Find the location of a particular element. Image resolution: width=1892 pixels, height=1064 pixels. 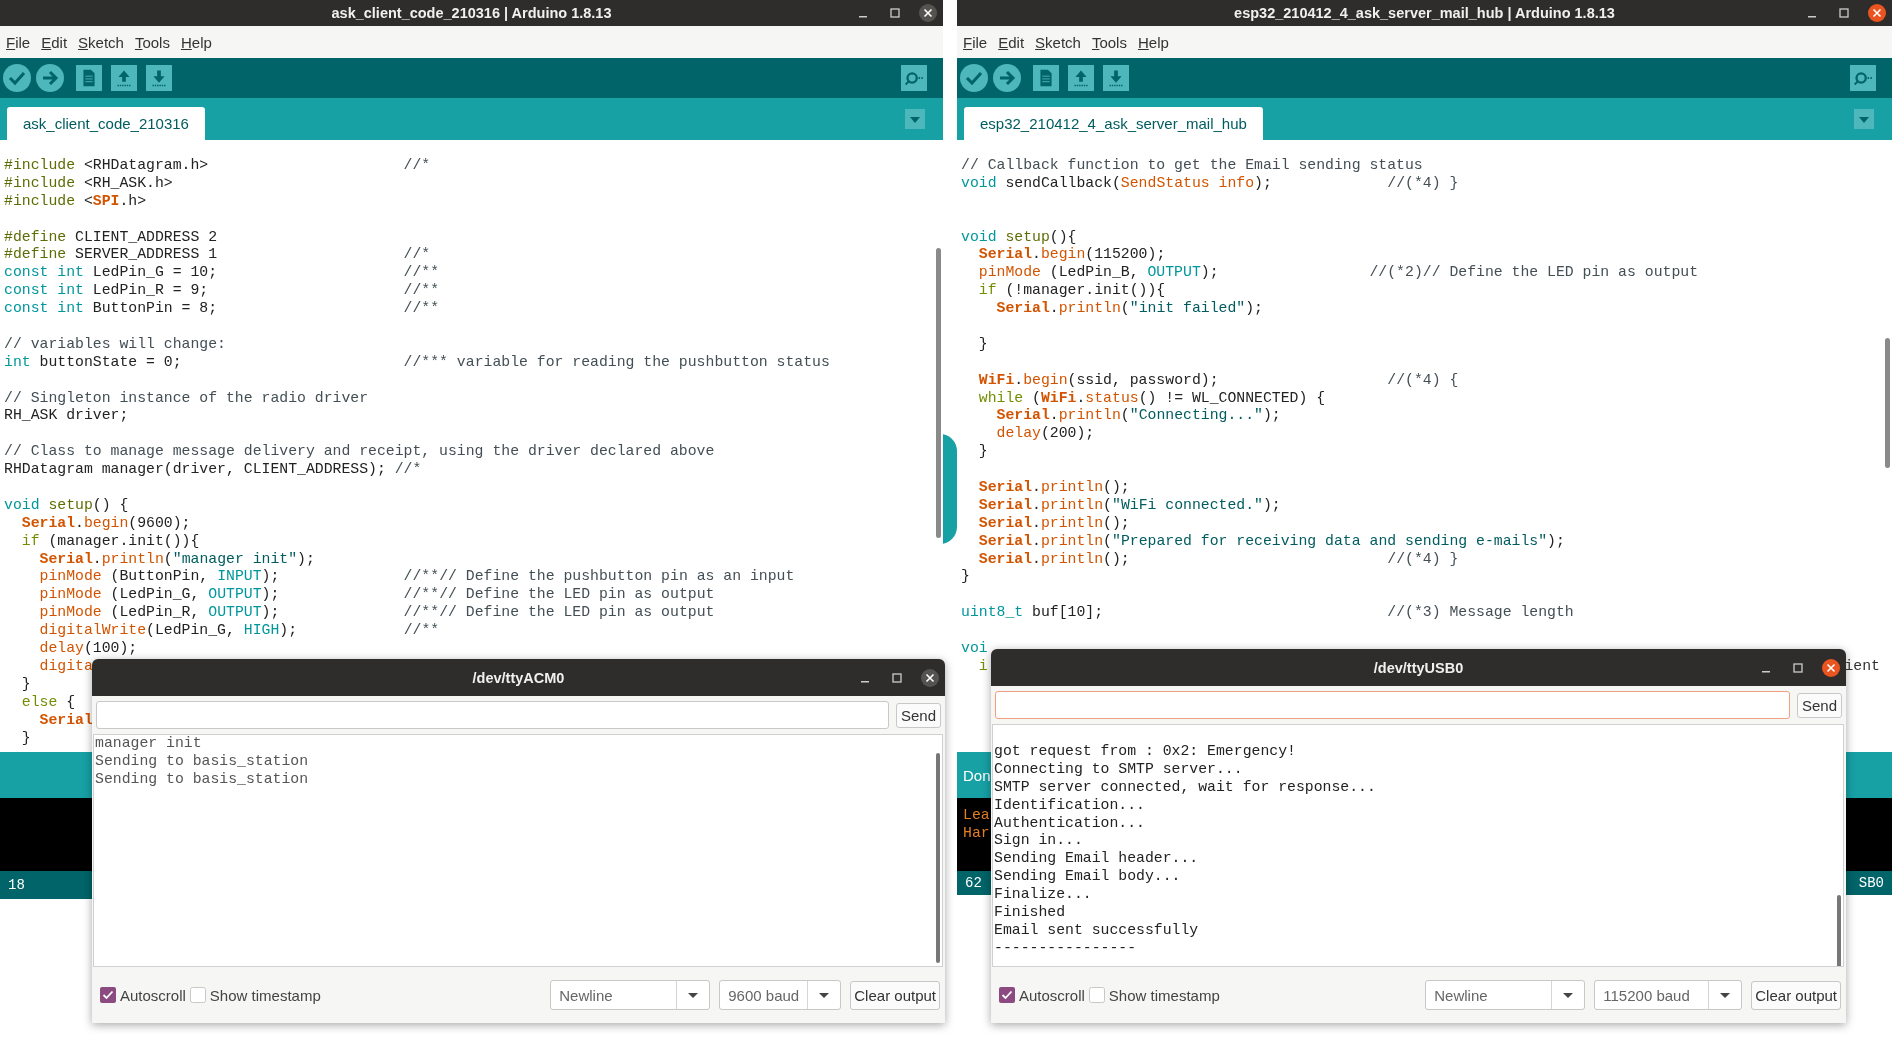

code-line: const int LedPin_R = 9; //** is located at coordinates (222, 291).